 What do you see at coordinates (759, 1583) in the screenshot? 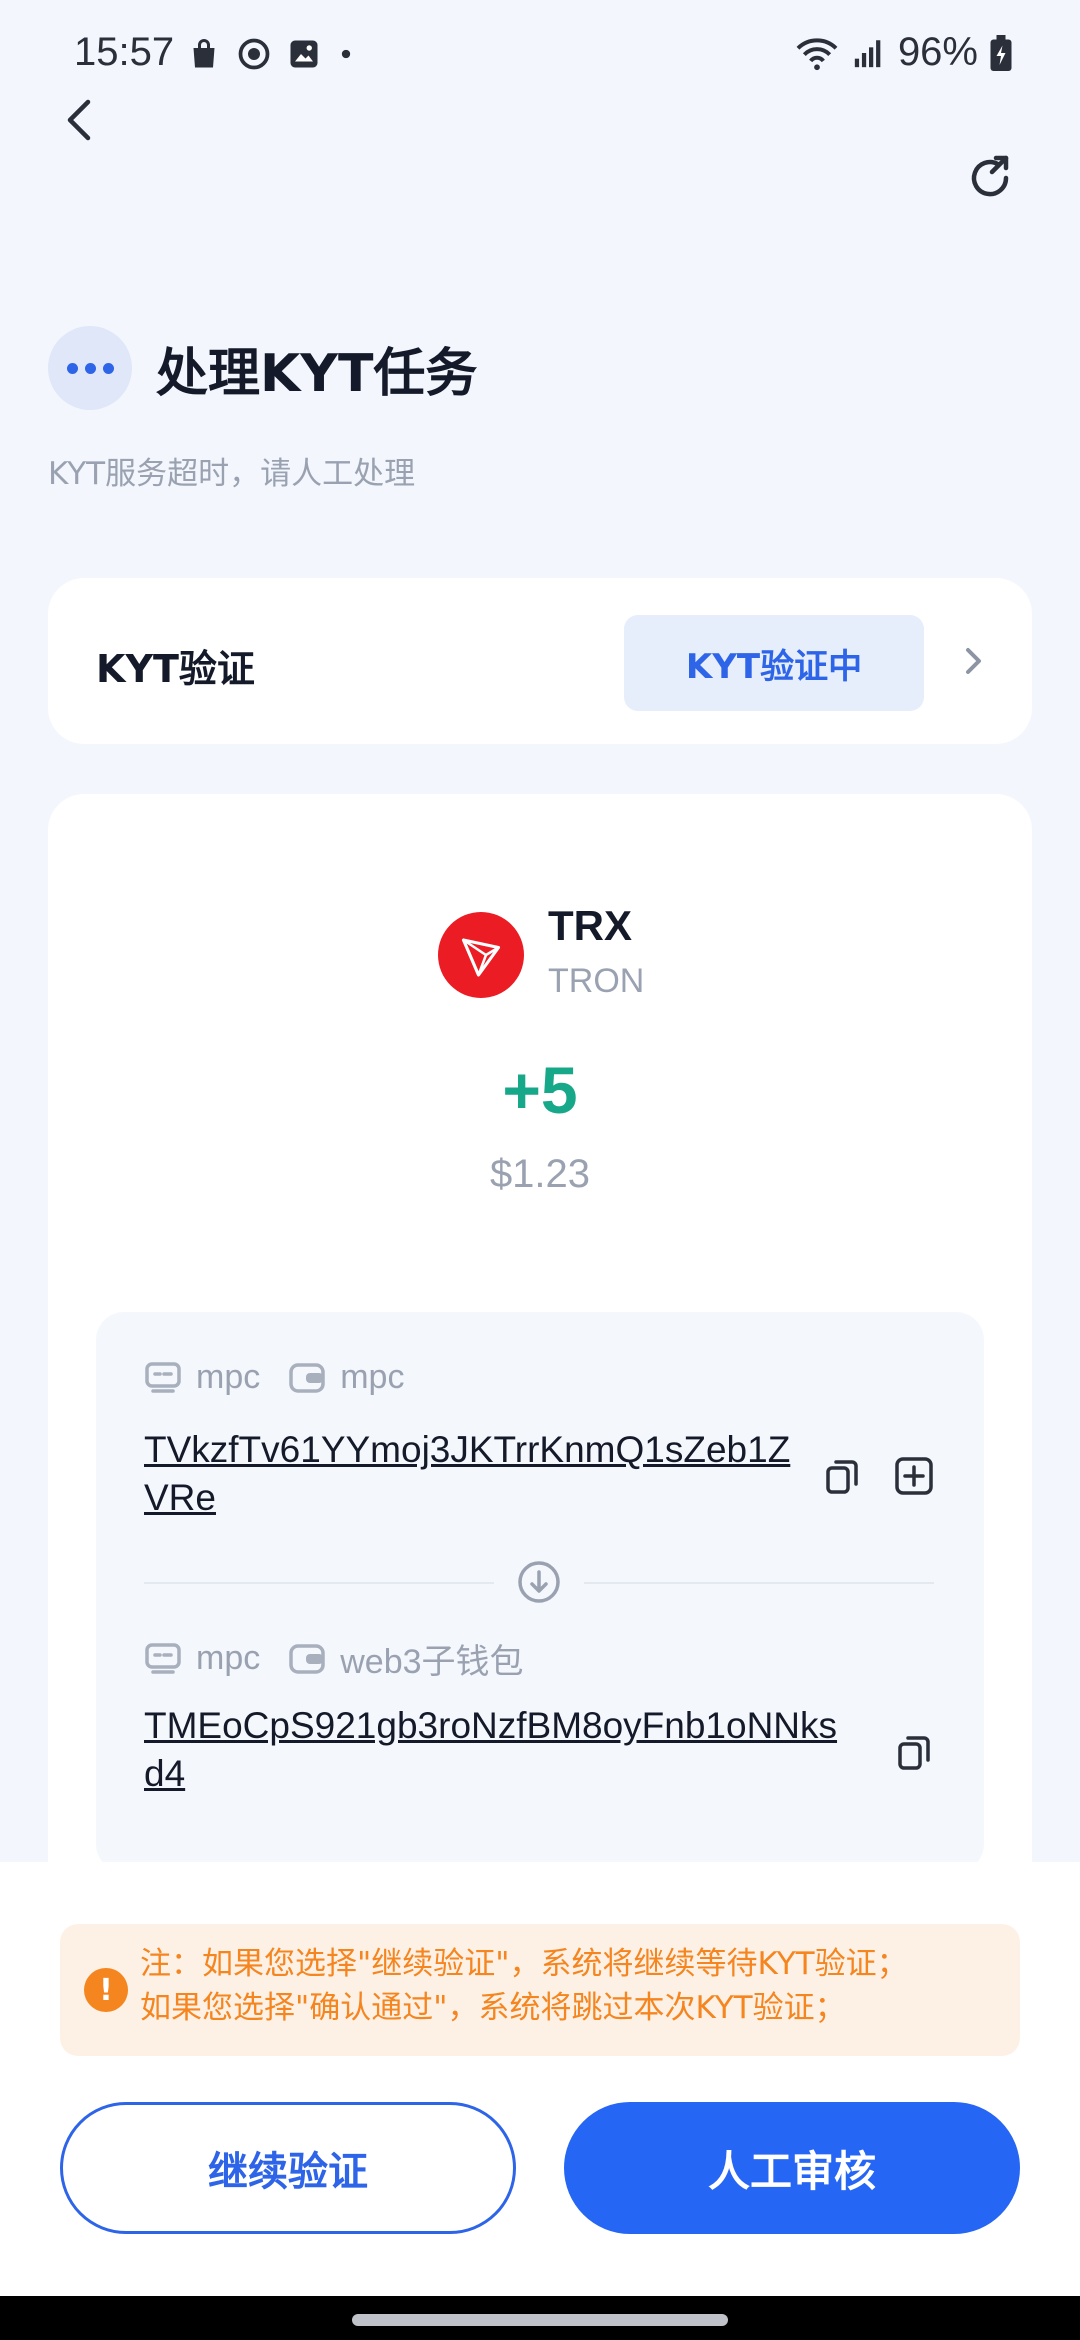
I see `divider-line-right` at bounding box center [759, 1583].